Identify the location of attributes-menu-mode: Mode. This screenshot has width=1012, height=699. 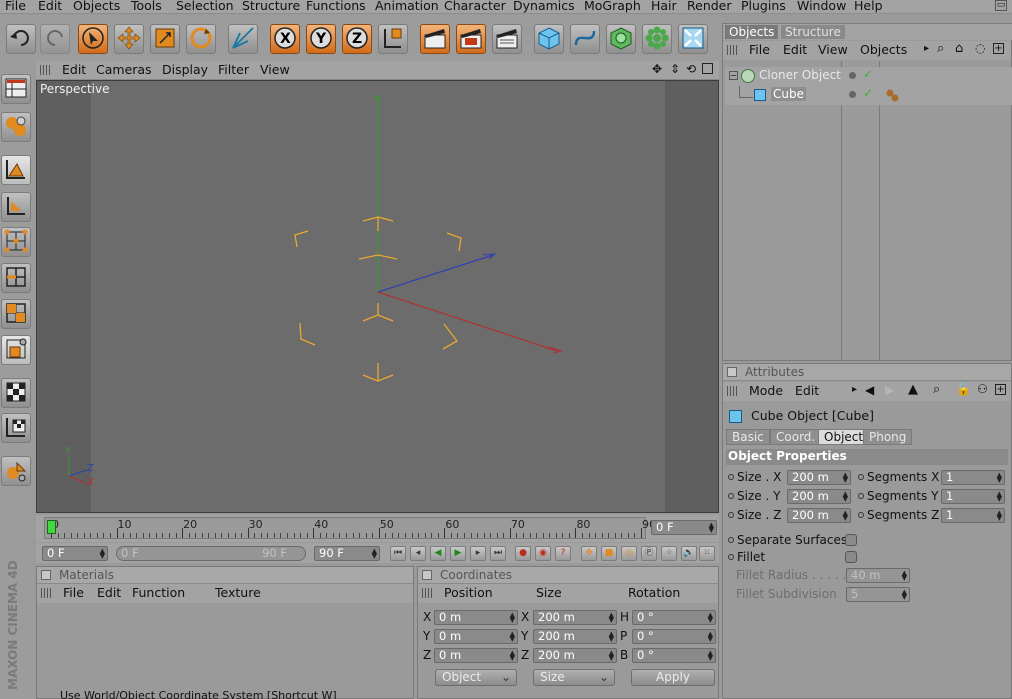
(766, 390).